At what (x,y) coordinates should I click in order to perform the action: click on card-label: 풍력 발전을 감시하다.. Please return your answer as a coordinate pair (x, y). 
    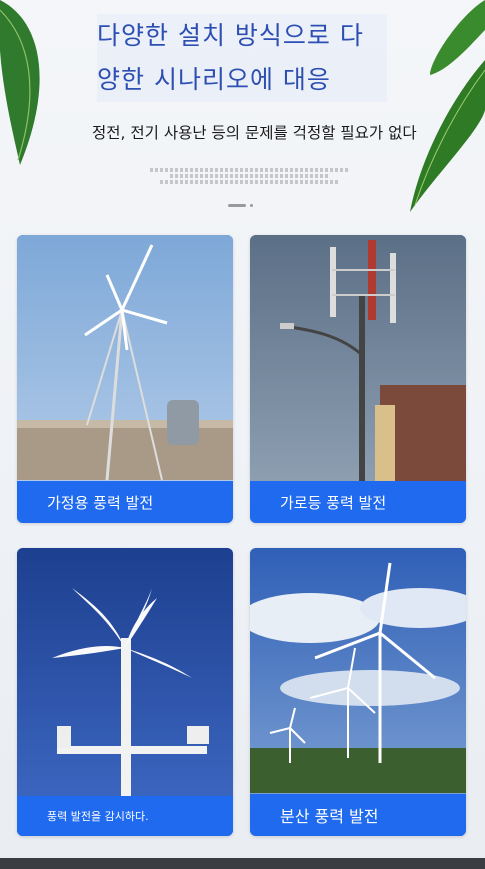
    Looking at the image, I should click on (125, 816).